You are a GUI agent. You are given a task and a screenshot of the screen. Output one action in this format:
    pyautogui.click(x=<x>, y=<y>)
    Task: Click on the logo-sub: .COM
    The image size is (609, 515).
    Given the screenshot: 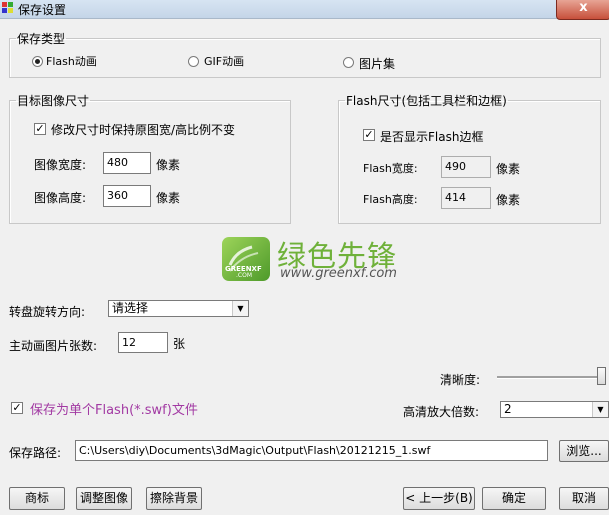 What is the action you would take?
    pyautogui.click(x=244, y=275)
    